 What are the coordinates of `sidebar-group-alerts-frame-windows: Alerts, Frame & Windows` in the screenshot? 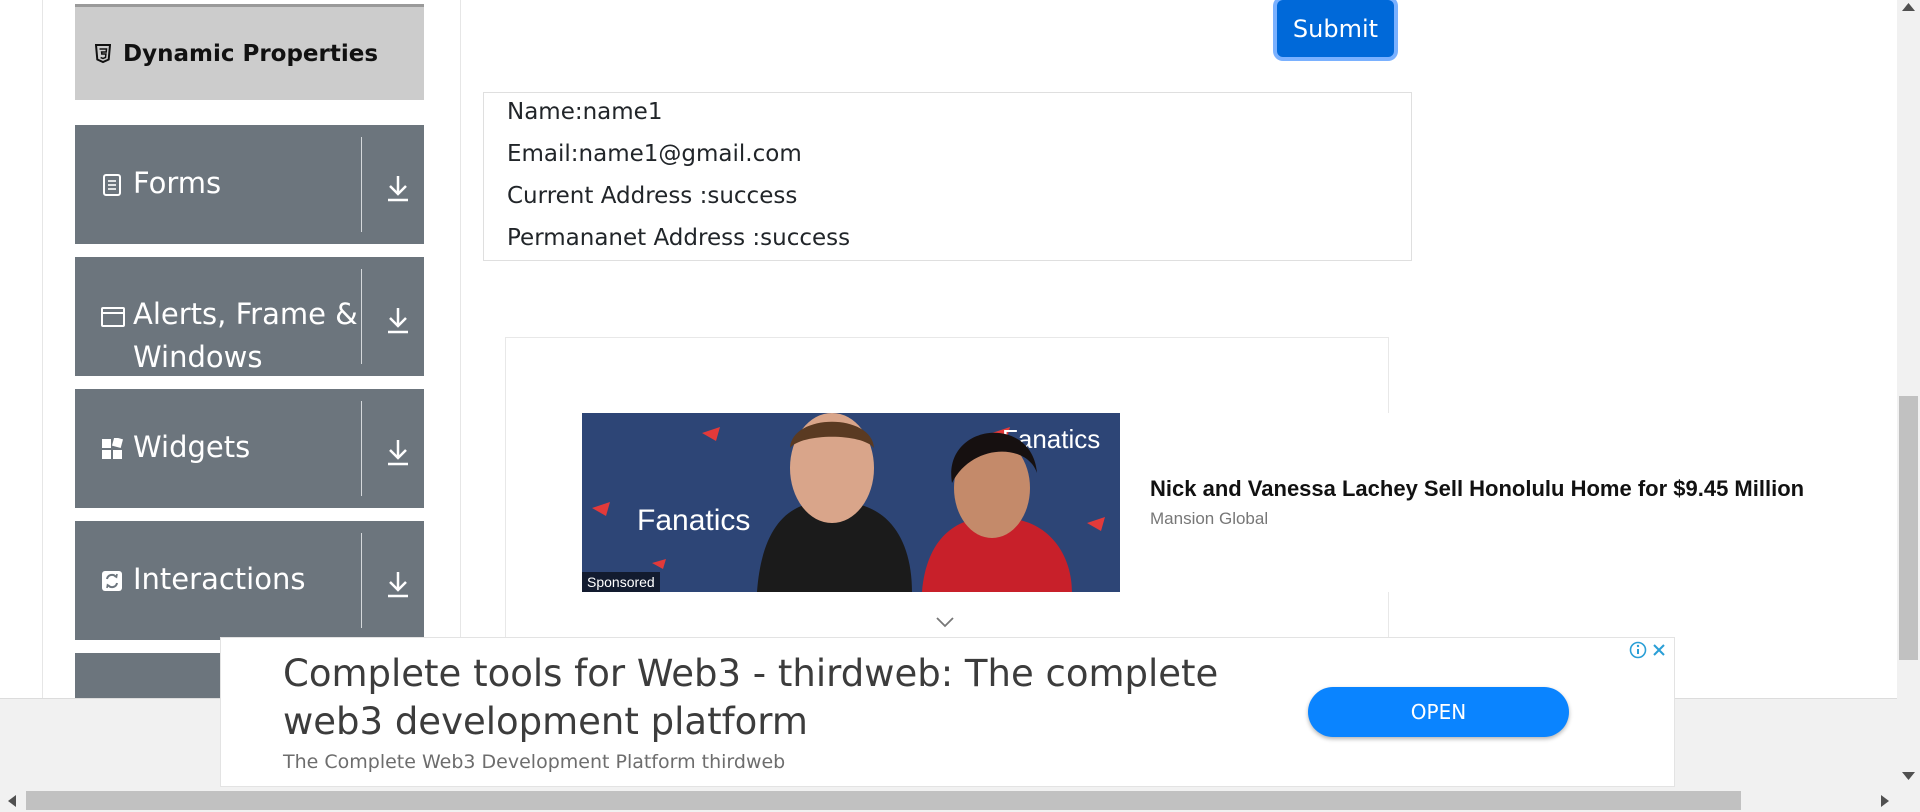 It's located at (249, 316).